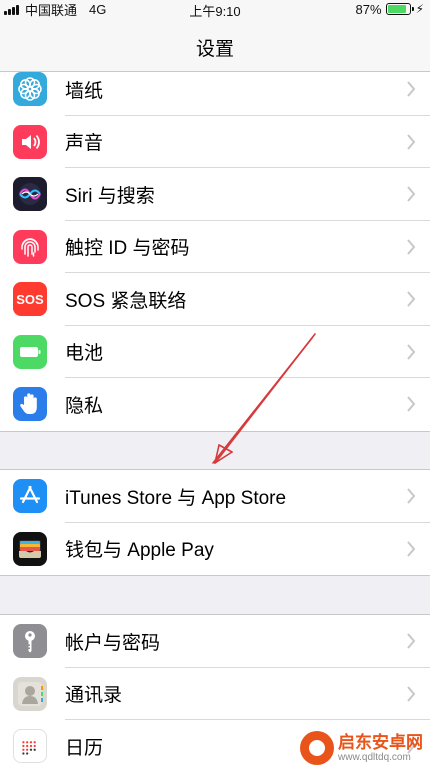 This screenshot has width=430, height=768. I want to click on settings-row-label: Siri 与搜索, so click(110, 196).